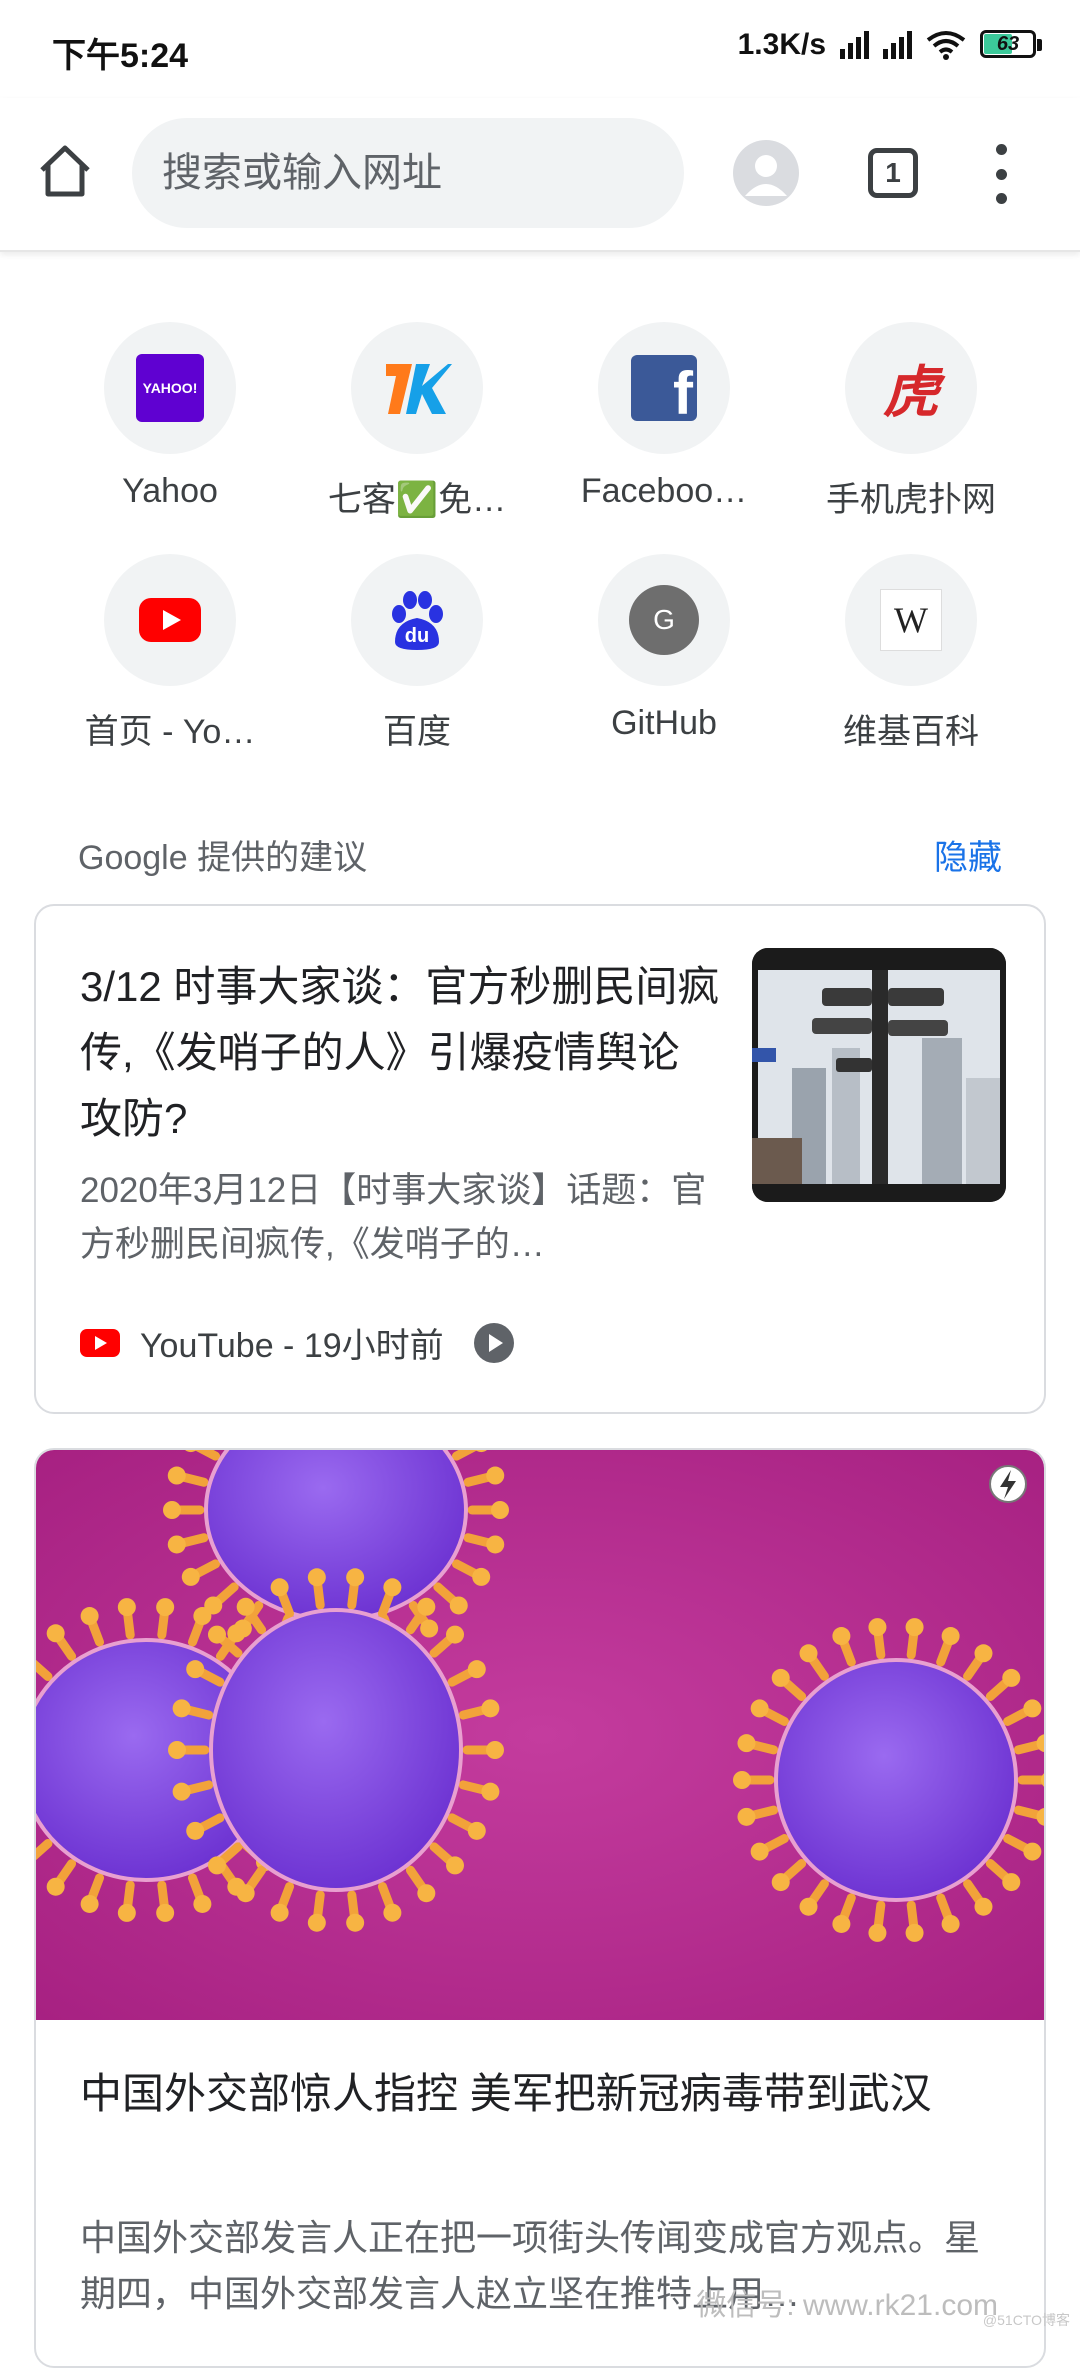 Image resolution: width=1080 pixels, height=2368 pixels. I want to click on status-time: 下午5:24, so click(120, 56).